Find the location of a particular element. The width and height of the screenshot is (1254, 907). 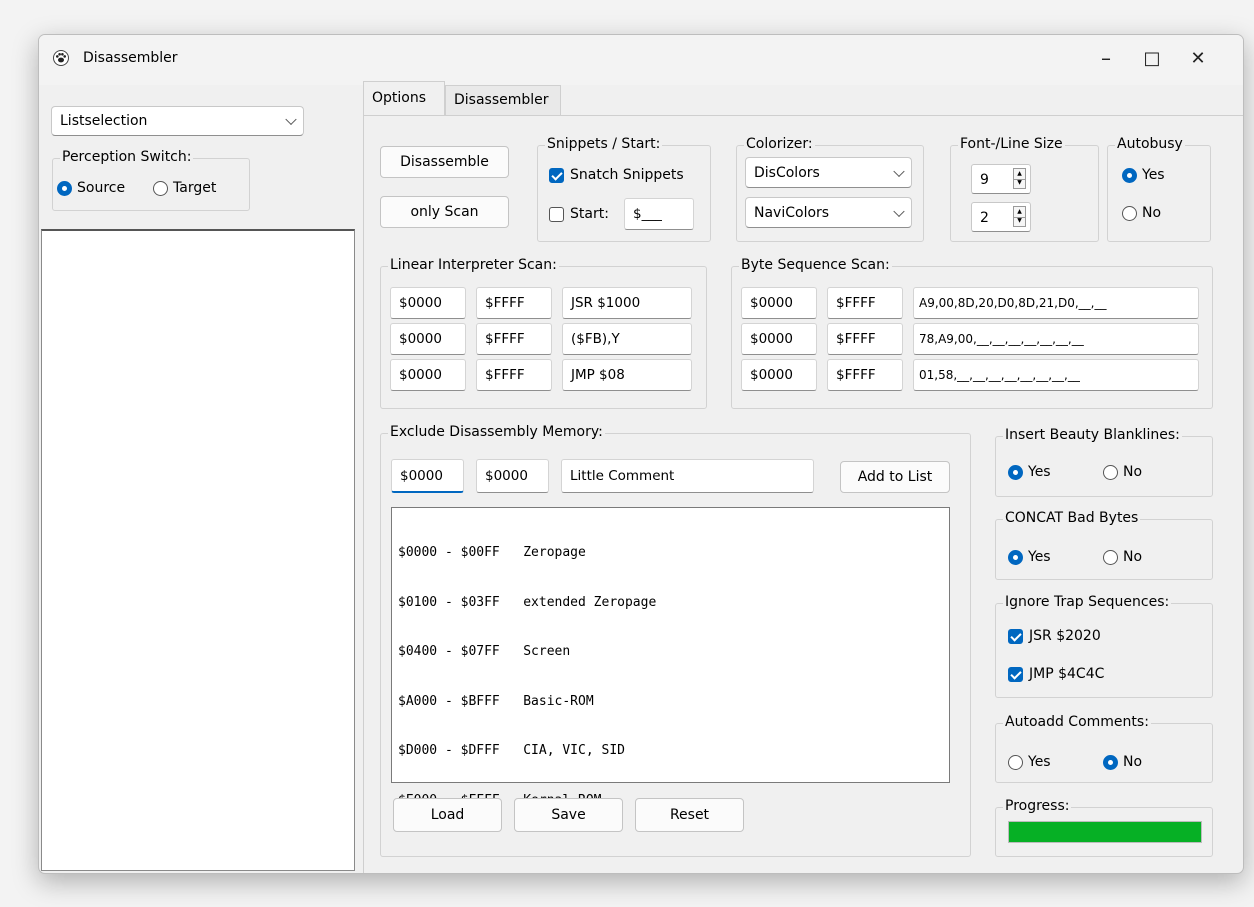

byte-pattern-input: A9,00,8D,20,D0,8D,21,D0,__,__ is located at coordinates (1056, 303).